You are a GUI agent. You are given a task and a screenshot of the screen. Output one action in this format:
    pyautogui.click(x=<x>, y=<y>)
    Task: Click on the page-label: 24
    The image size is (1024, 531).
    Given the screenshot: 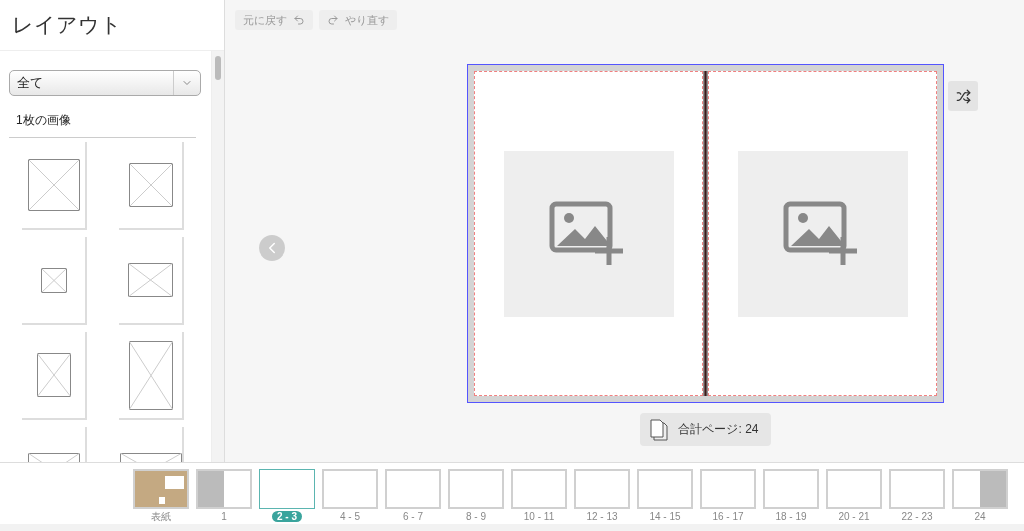 What is the action you would take?
    pyautogui.click(x=980, y=516)
    